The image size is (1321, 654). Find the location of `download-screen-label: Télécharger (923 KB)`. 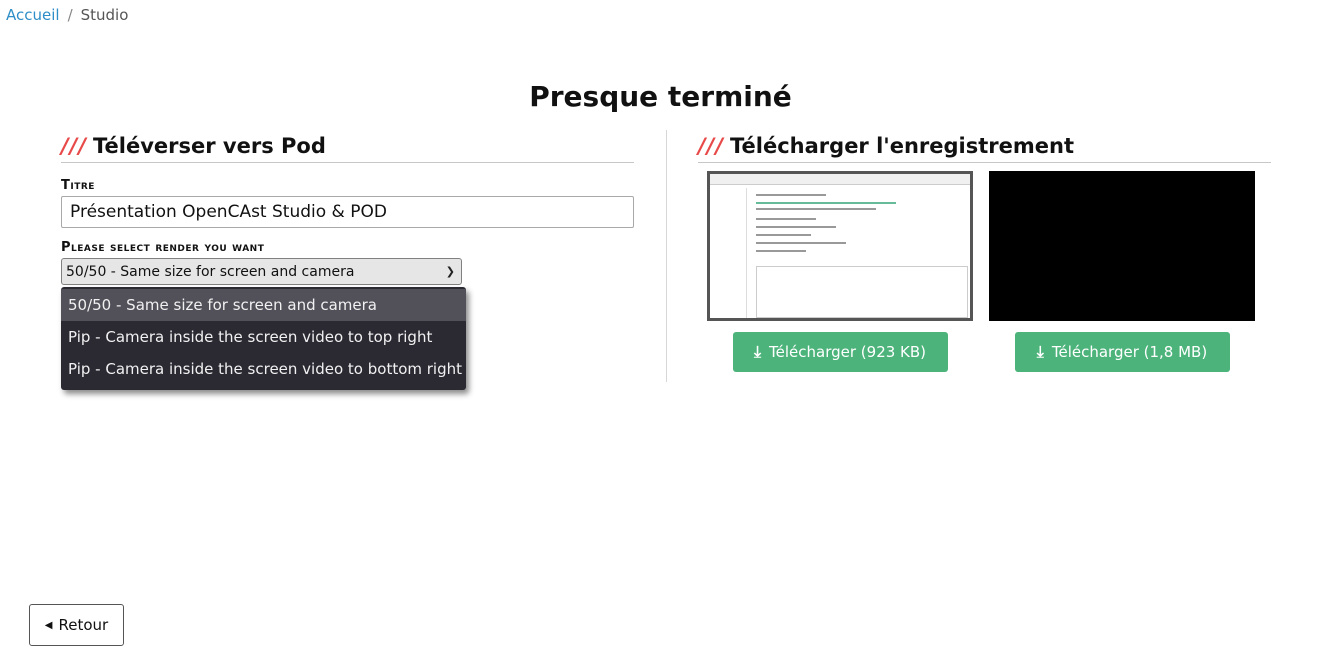

download-screen-label: Télécharger (923 KB) is located at coordinates (848, 352).